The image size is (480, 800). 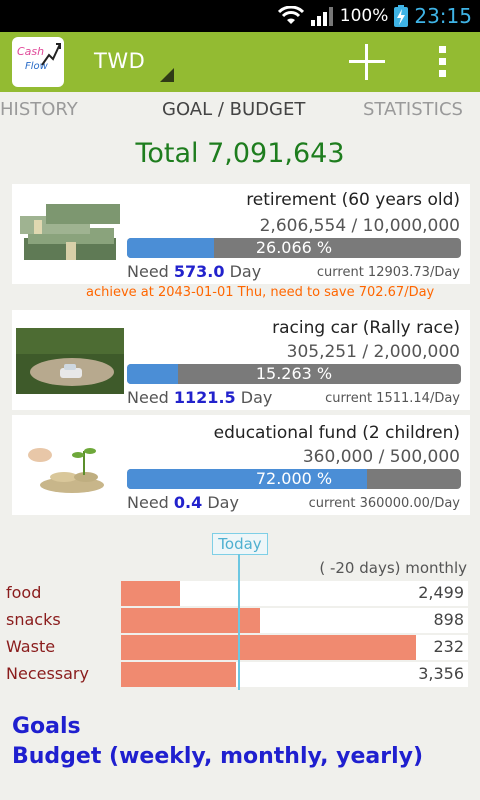 What do you see at coordinates (359, 226) in the screenshot?
I see `goal-amount: 2,606,554 / 10,000,000` at bounding box center [359, 226].